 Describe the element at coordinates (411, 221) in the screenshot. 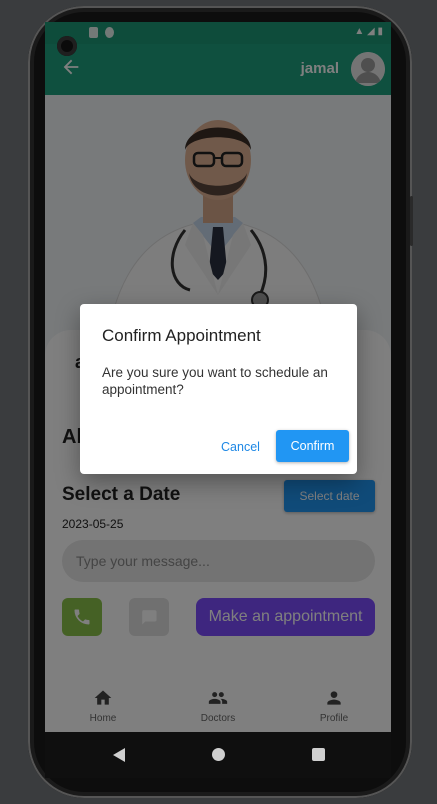

I see `power-button` at that location.